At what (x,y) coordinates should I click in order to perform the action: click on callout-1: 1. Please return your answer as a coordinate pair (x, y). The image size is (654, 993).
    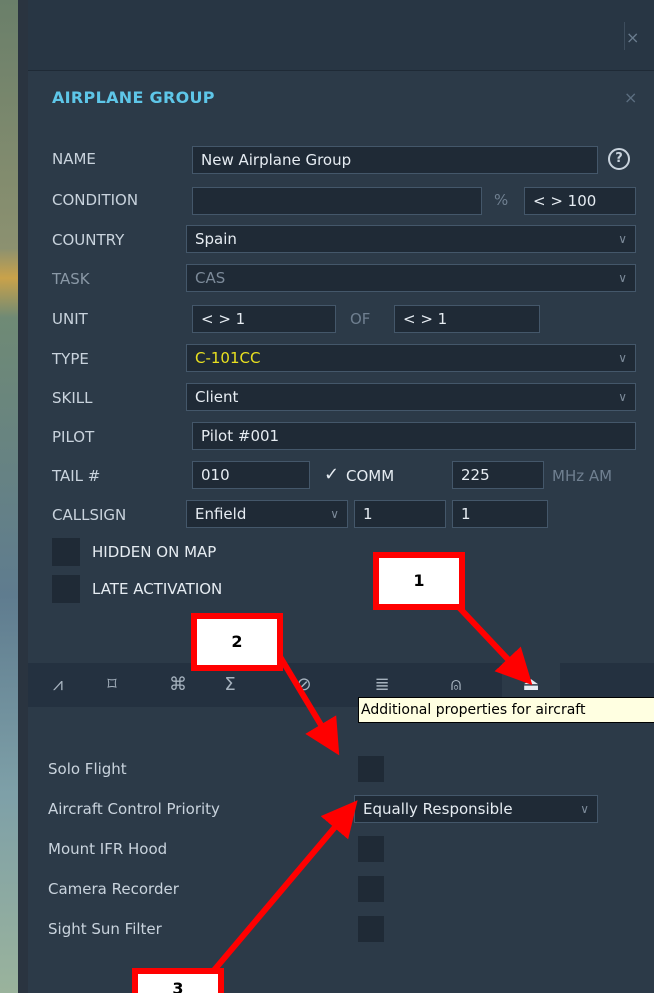
    Looking at the image, I should click on (419, 581).